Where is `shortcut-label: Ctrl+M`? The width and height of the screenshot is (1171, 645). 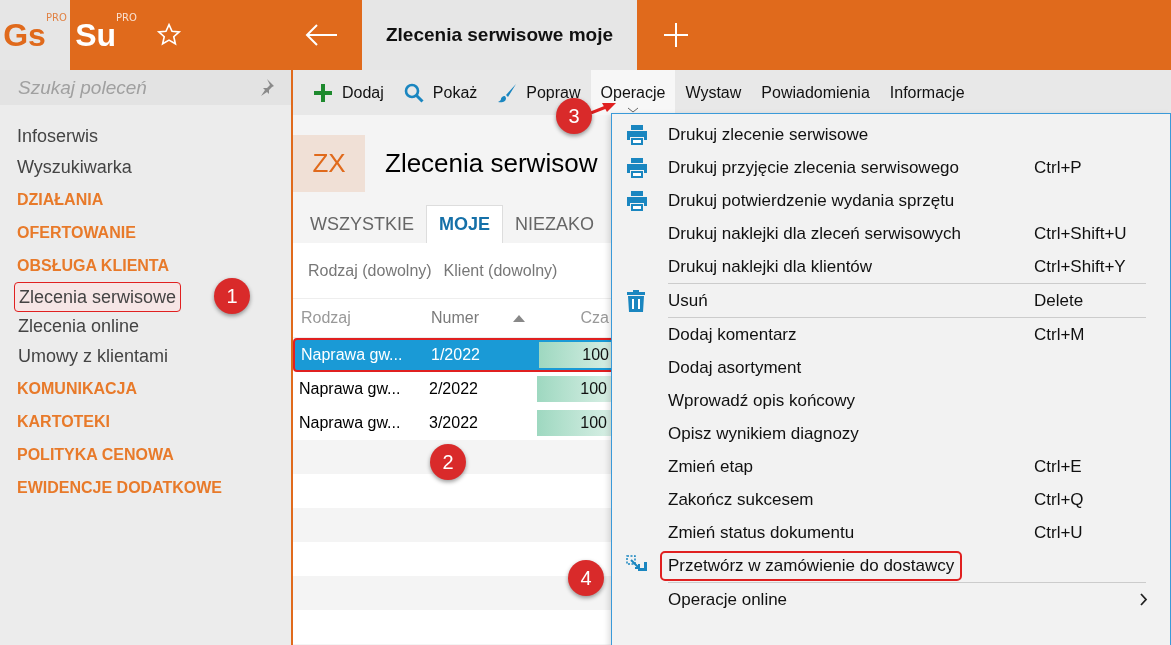
shortcut-label: Ctrl+M is located at coordinates (1059, 334).